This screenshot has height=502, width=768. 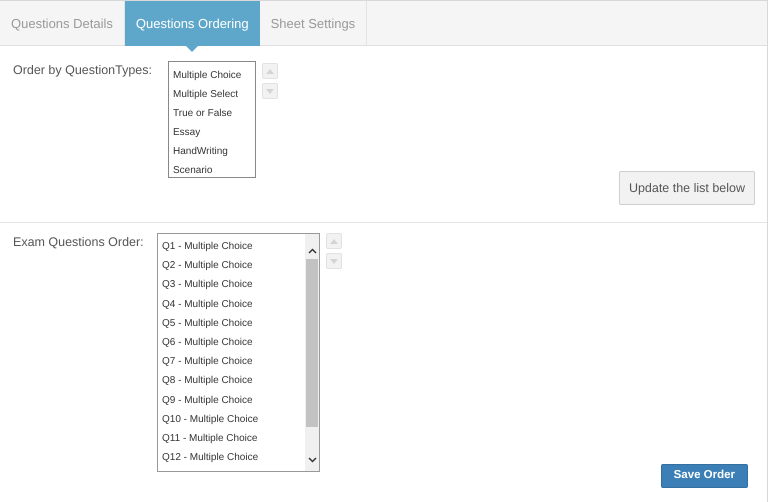 I want to click on list-option: Q12 - Multiple Choice, so click(x=233, y=458).